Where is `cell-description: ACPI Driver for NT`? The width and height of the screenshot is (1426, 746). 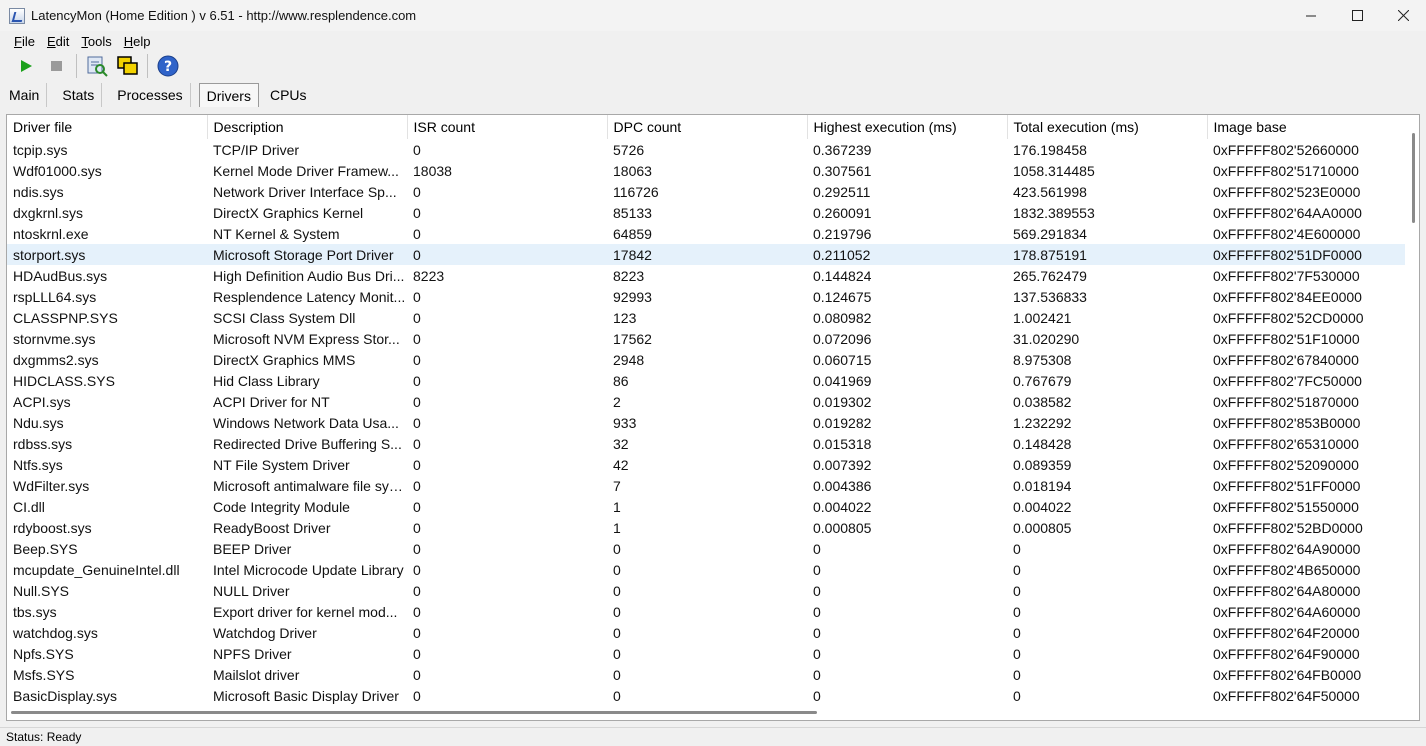 cell-description: ACPI Driver for NT is located at coordinates (271, 401).